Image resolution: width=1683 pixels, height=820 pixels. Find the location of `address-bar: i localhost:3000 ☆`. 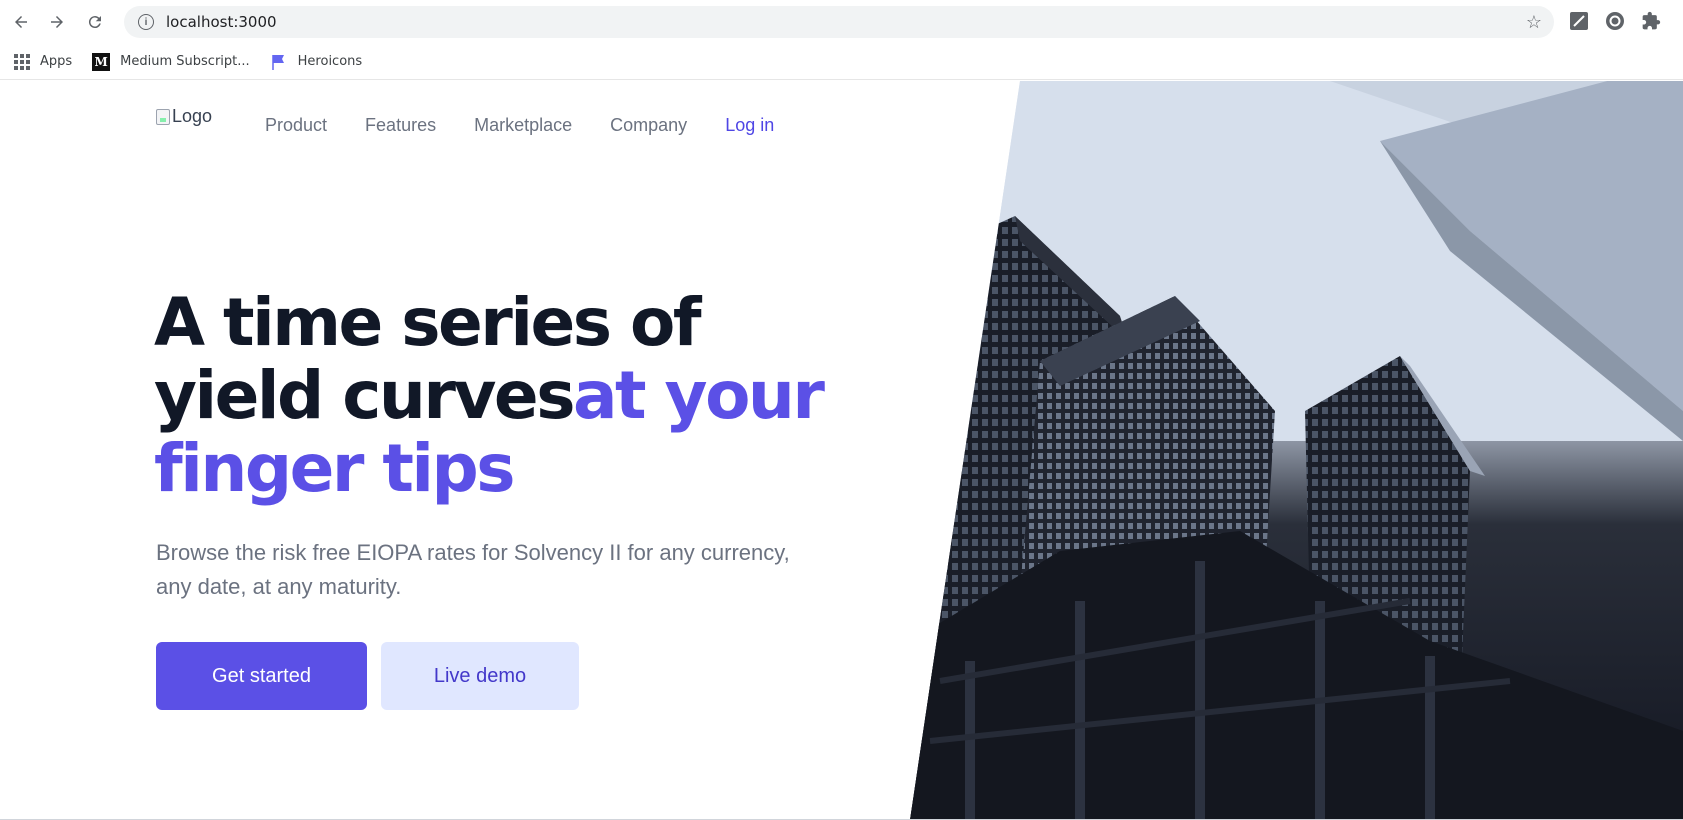

address-bar: i localhost:3000 ☆ is located at coordinates (839, 22).